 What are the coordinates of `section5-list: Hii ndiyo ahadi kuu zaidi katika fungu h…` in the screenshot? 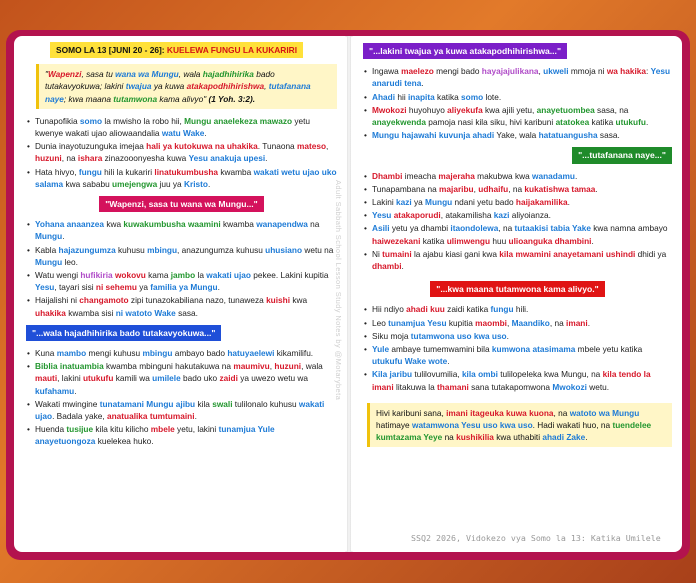 It's located at (517, 347).